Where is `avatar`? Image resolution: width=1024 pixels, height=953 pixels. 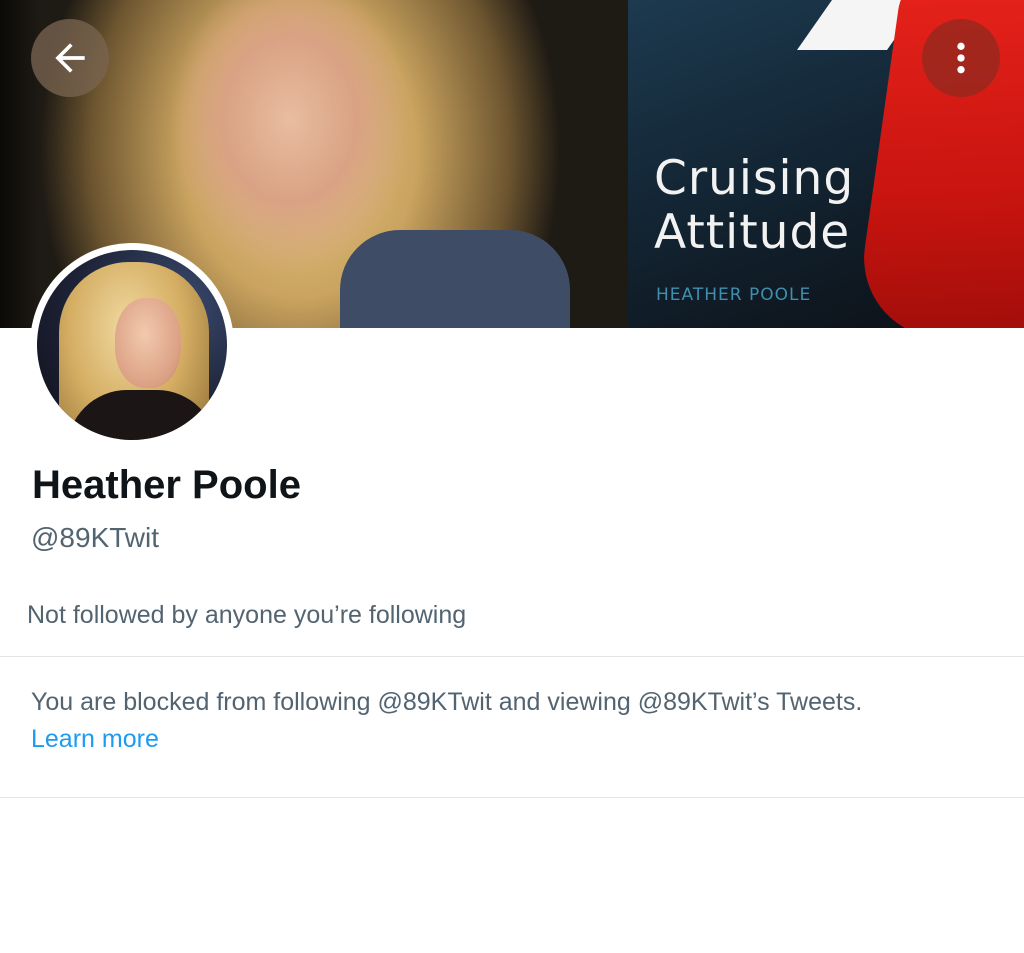 avatar is located at coordinates (132, 345).